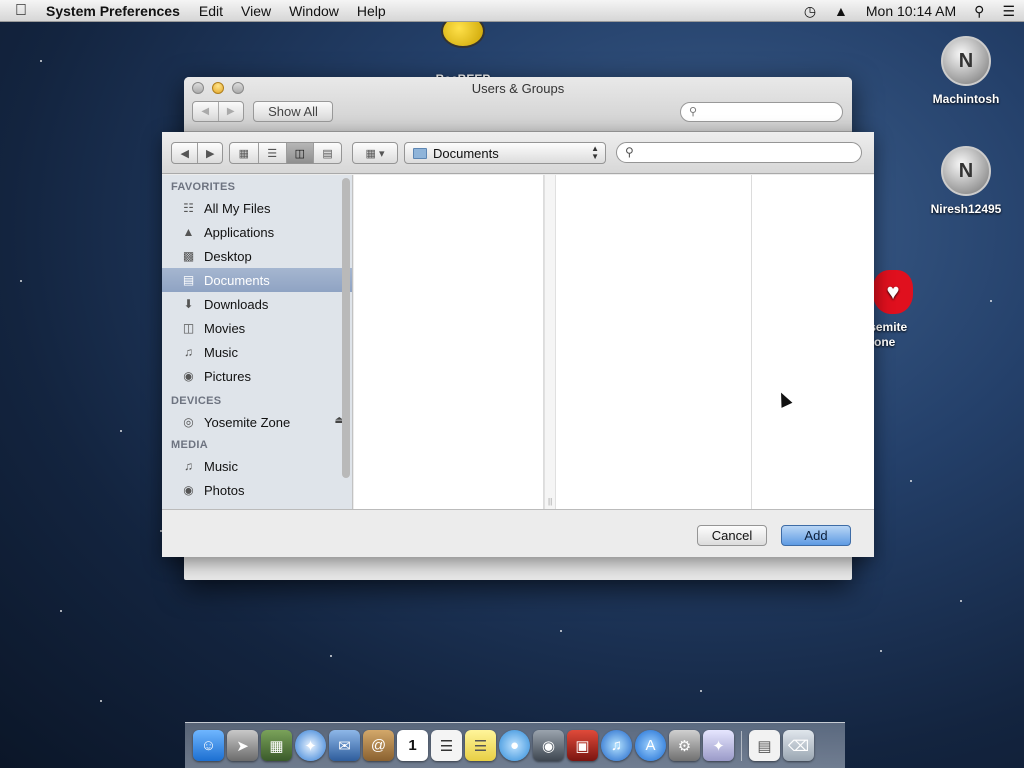 The image size is (1024, 768). What do you see at coordinates (810, 11) in the screenshot?
I see `time-machine-icon: ◷` at bounding box center [810, 11].